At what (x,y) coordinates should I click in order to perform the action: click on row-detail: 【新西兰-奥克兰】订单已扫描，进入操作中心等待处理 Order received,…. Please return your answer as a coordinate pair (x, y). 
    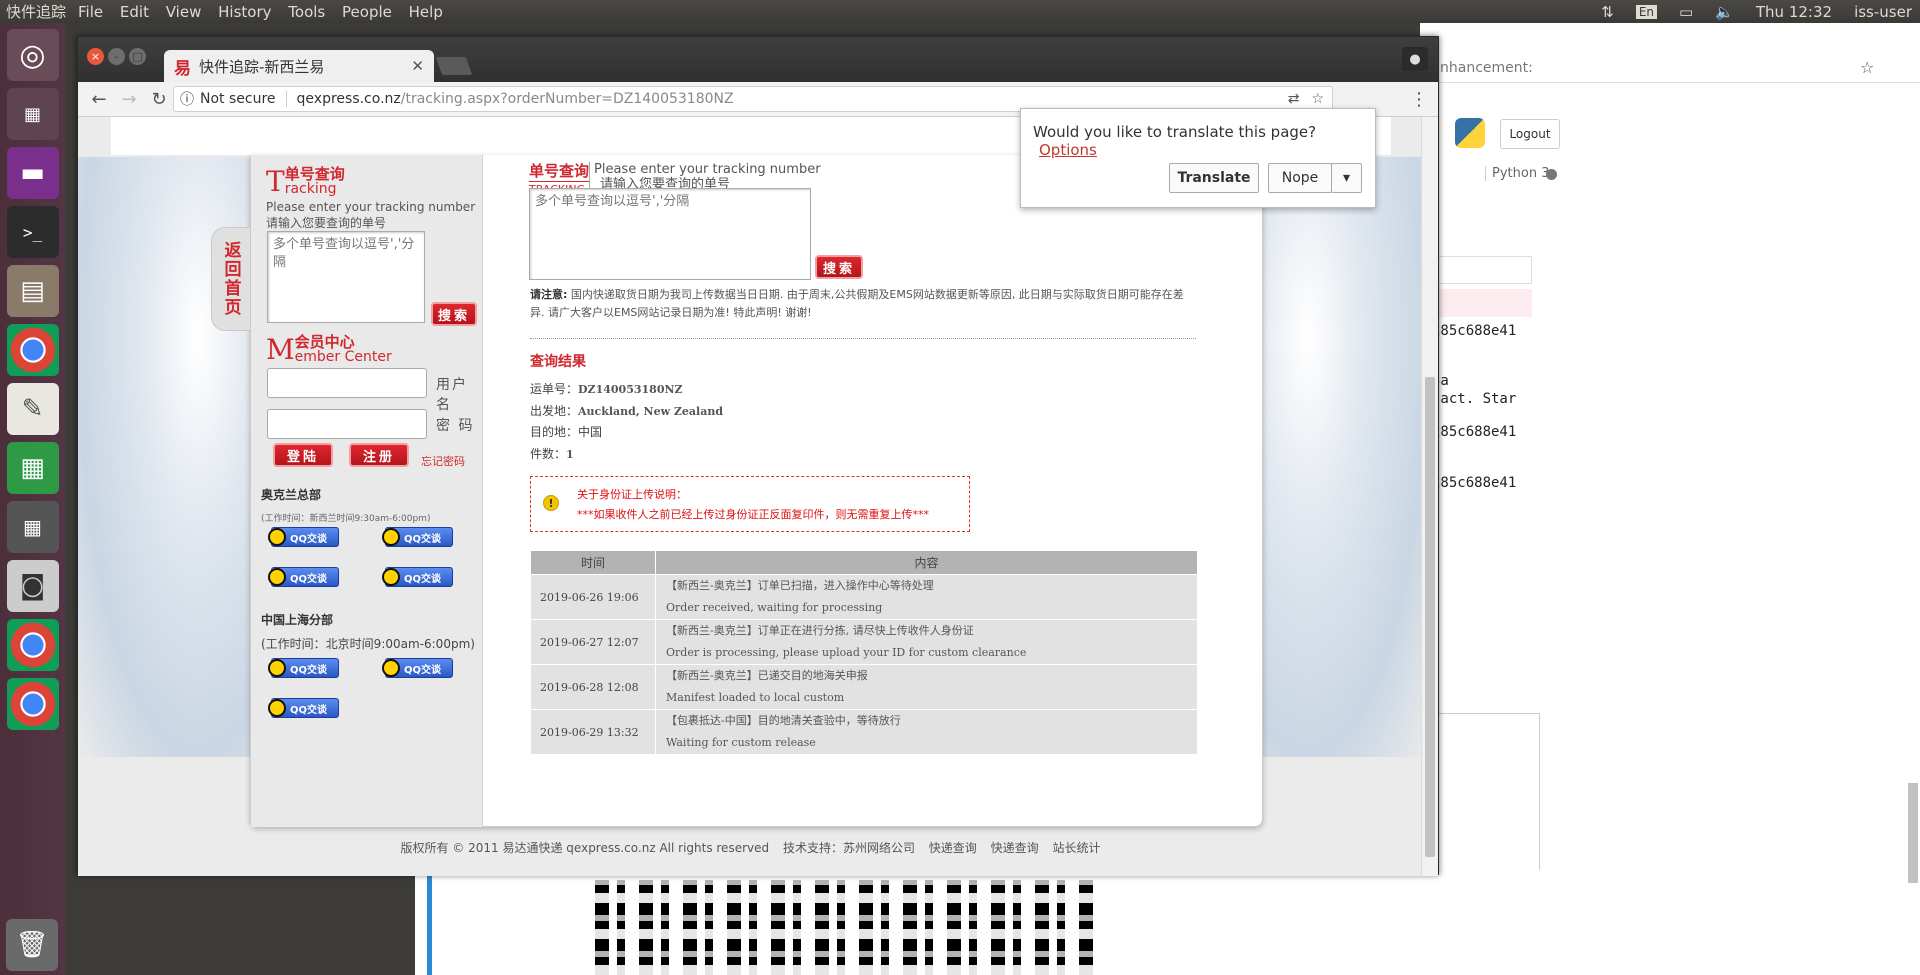
    Looking at the image, I should click on (926, 597).